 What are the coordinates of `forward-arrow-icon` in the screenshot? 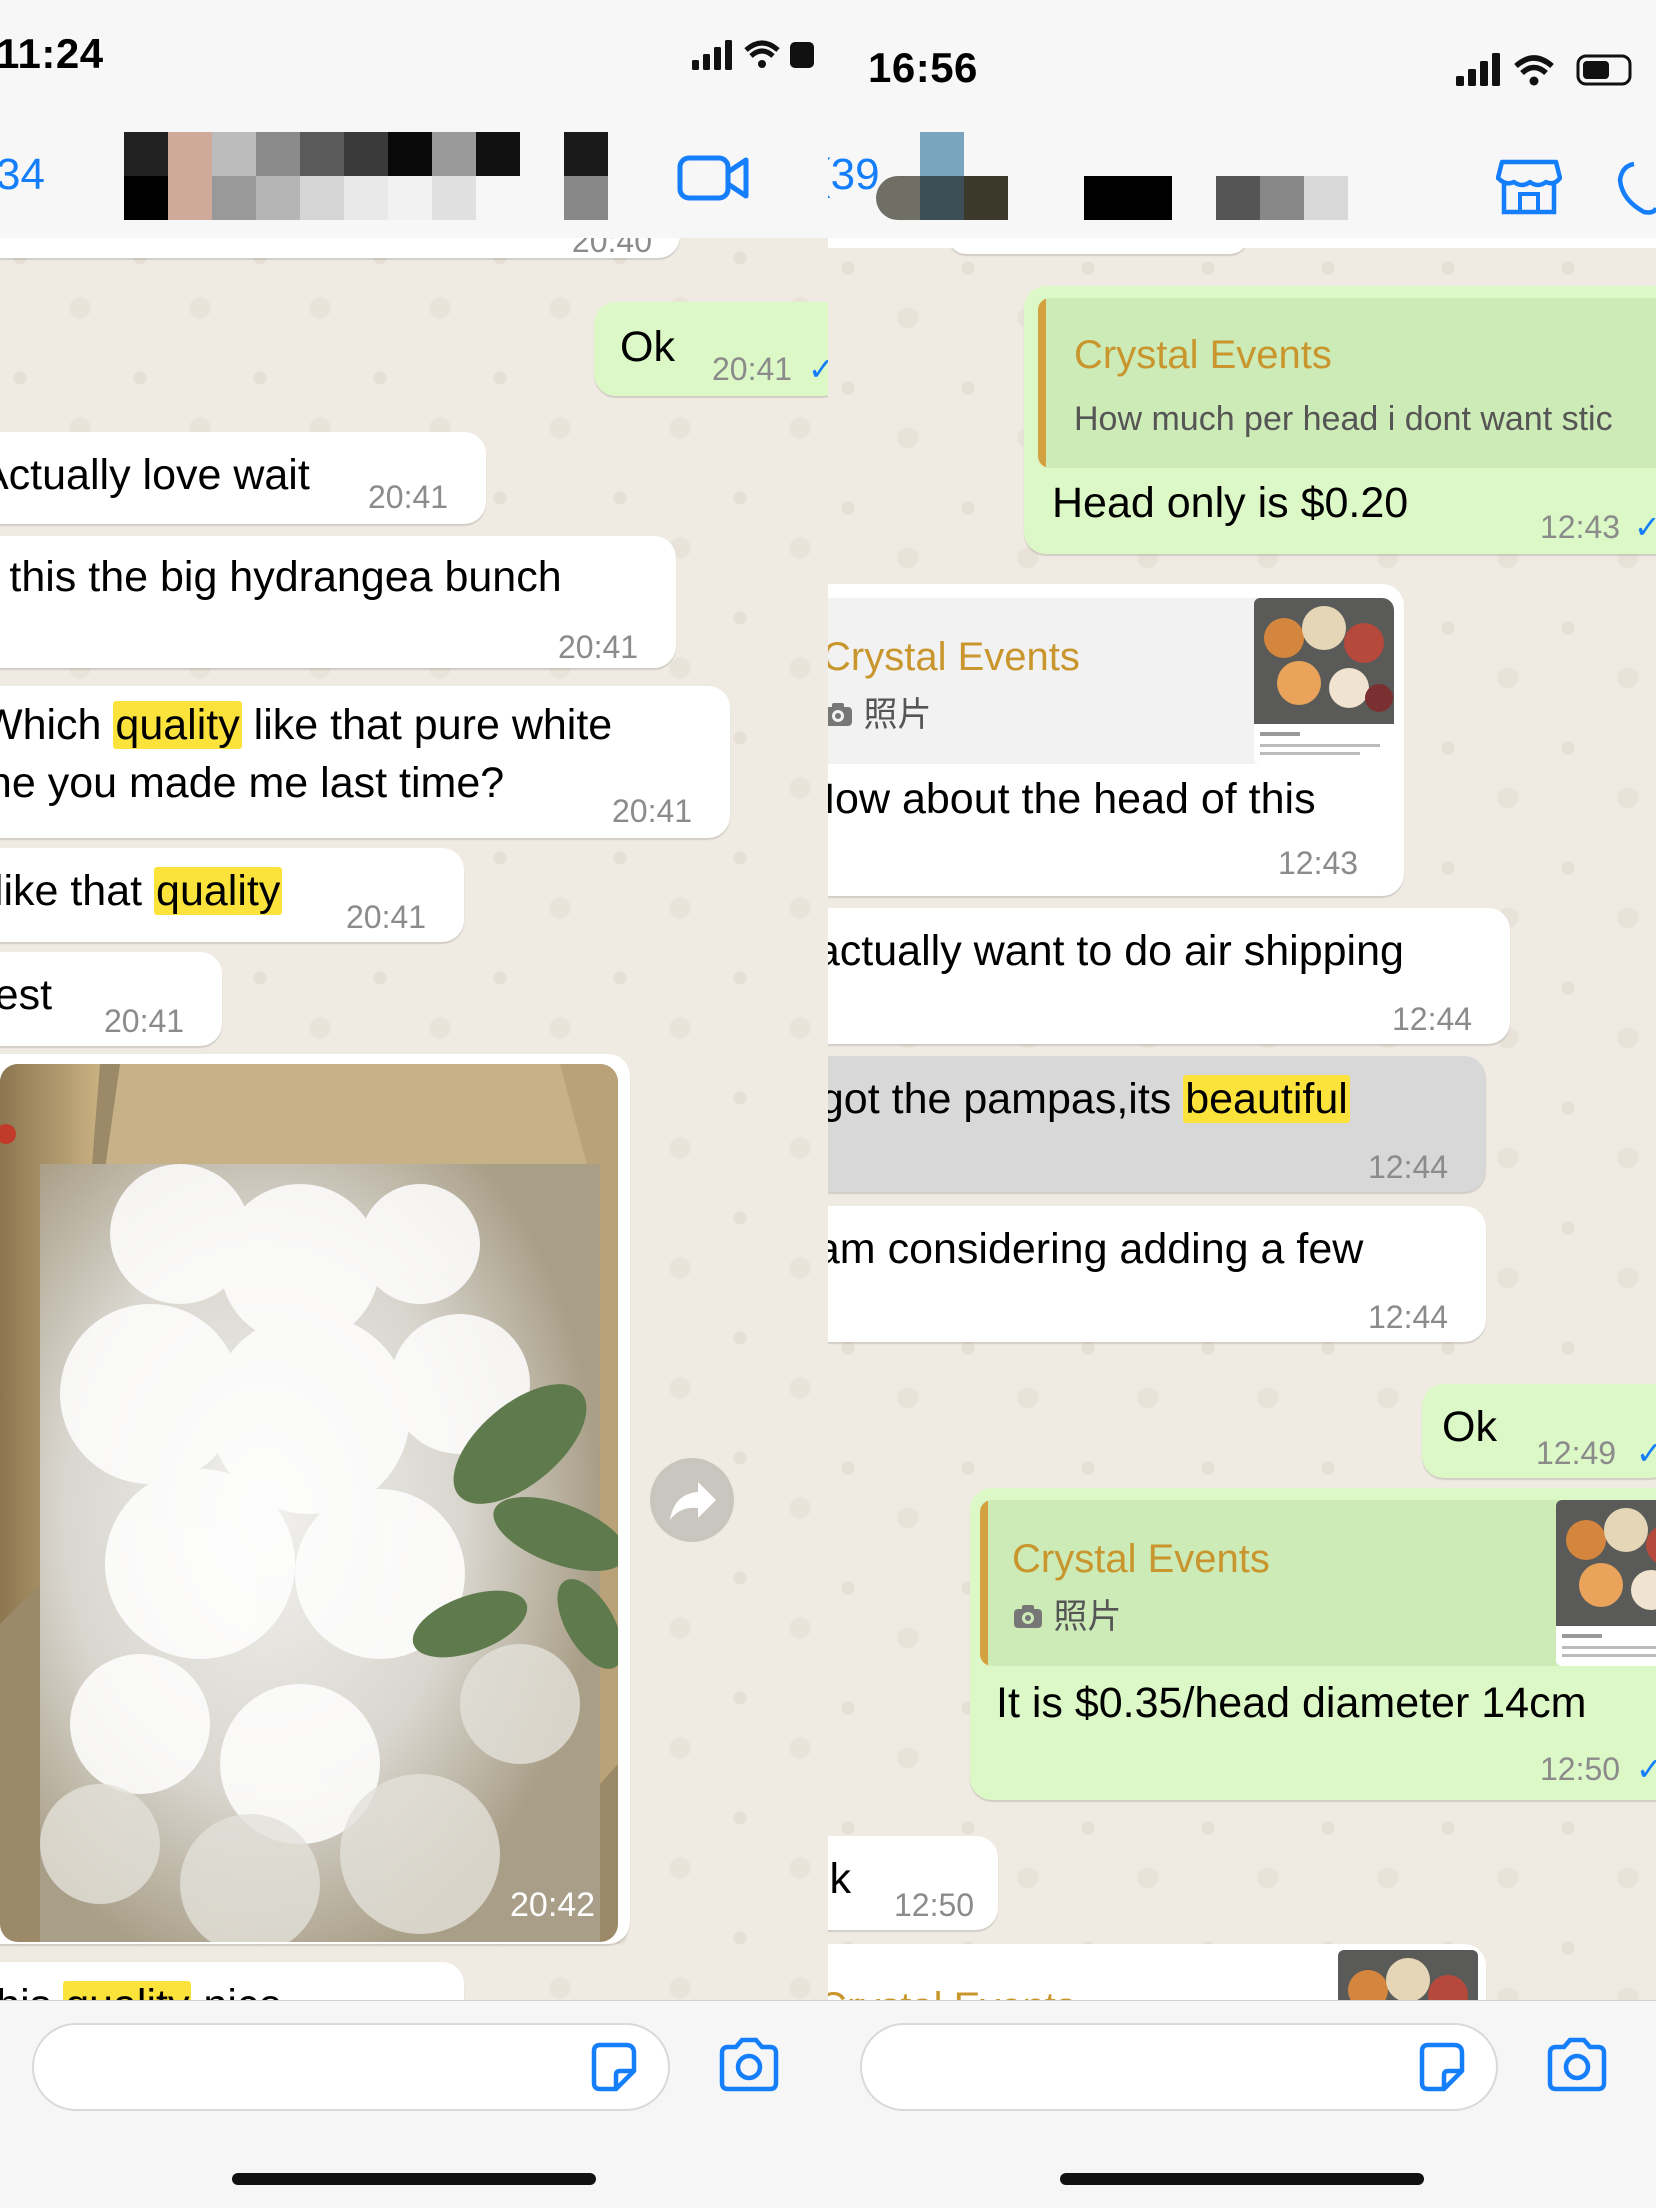 It's located at (693, 1501).